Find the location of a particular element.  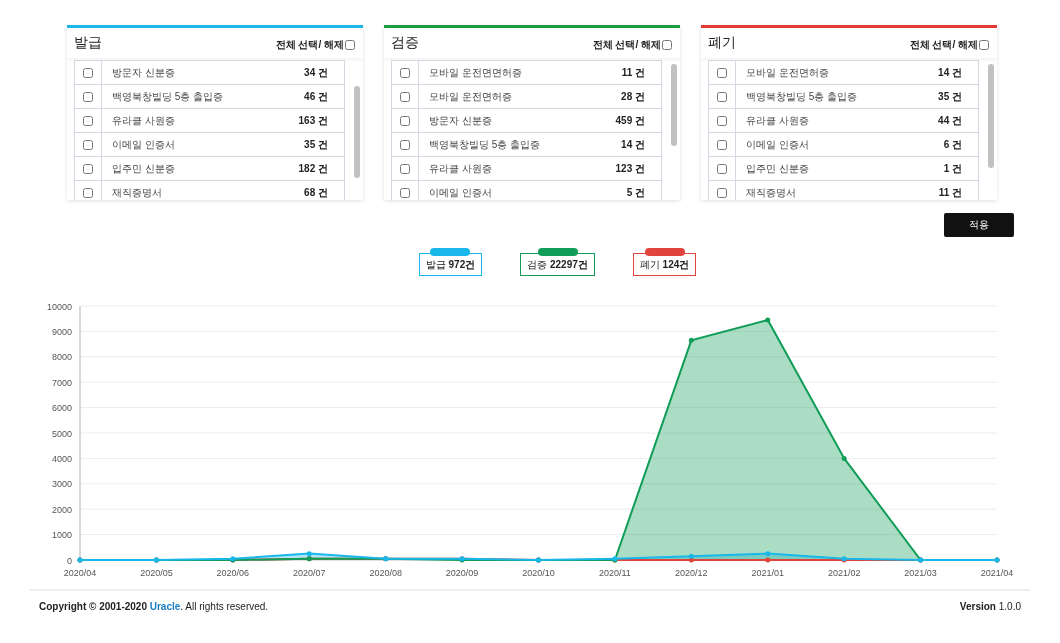

y-tick-label: 8000 is located at coordinates (61, 357).